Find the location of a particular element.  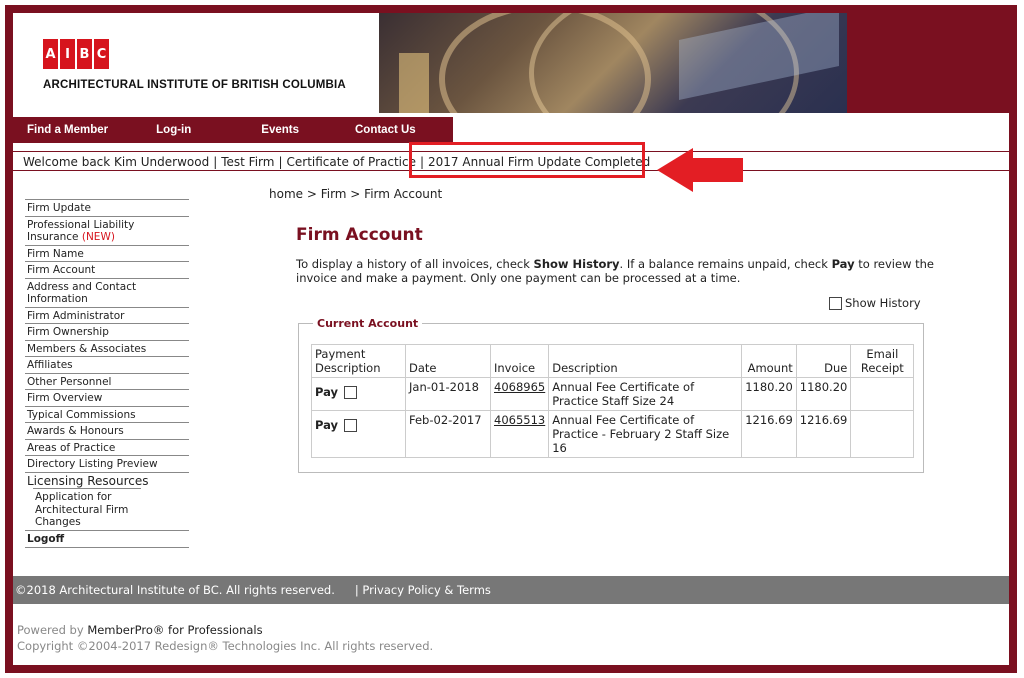

sidebar-item-awards-honours: Awards & Honours is located at coordinates (107, 430).